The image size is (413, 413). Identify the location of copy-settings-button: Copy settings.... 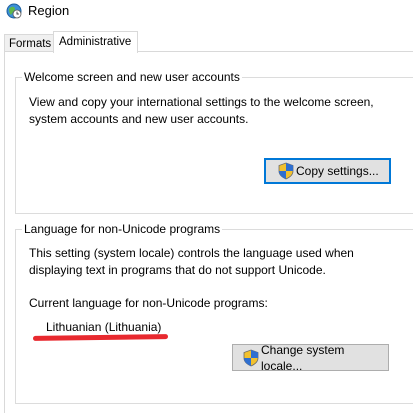
(327, 171).